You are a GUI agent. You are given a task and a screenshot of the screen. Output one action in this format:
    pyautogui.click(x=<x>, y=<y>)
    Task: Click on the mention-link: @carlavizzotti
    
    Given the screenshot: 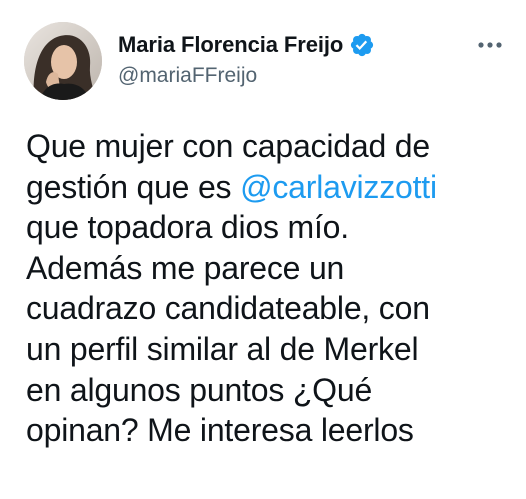 What is the action you would take?
    pyautogui.click(x=338, y=187)
    